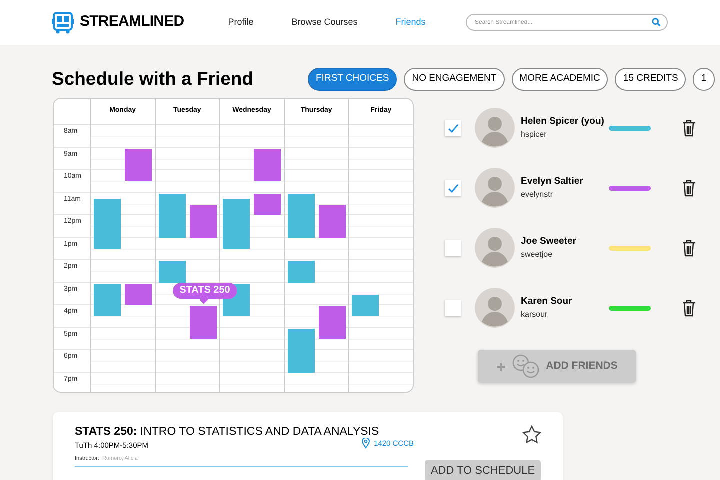  What do you see at coordinates (547, 301) in the screenshot?
I see `friend-name: Karen Sour` at bounding box center [547, 301].